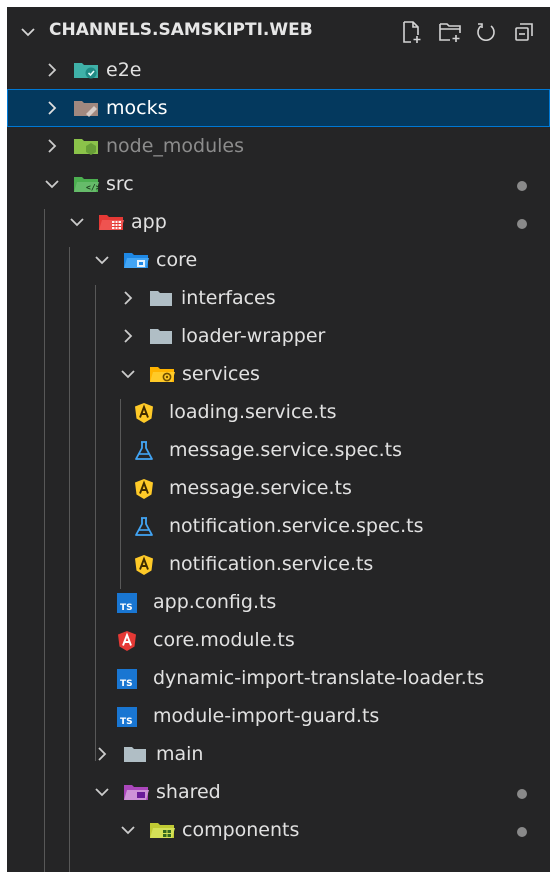  Describe the element at coordinates (188, 792) in the screenshot. I see `tree-item-label: shared` at that location.